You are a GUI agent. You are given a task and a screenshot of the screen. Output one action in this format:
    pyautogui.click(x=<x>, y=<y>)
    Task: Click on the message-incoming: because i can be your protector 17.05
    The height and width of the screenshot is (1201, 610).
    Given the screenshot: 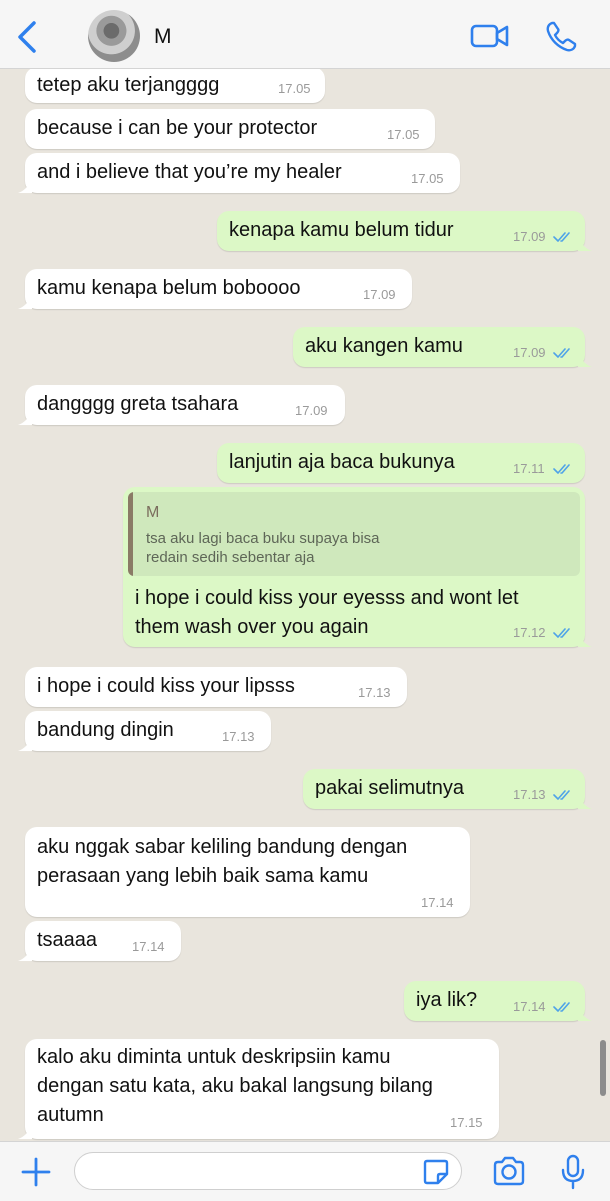 What is the action you would take?
    pyautogui.click(x=230, y=129)
    